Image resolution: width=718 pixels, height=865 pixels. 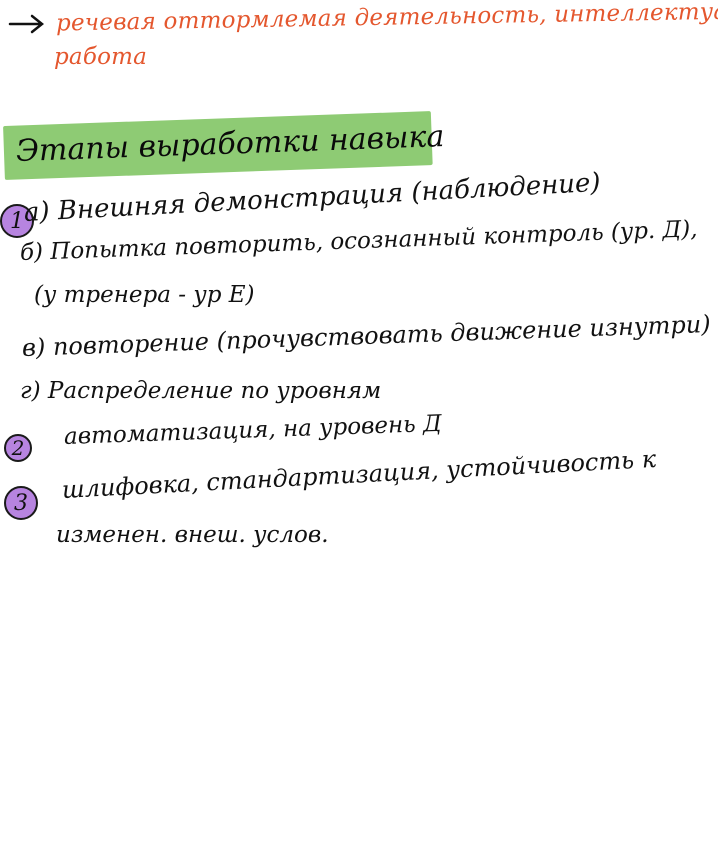 I want to click on step-b-line-2: (у тренера - ур Е), so click(x=144, y=295).